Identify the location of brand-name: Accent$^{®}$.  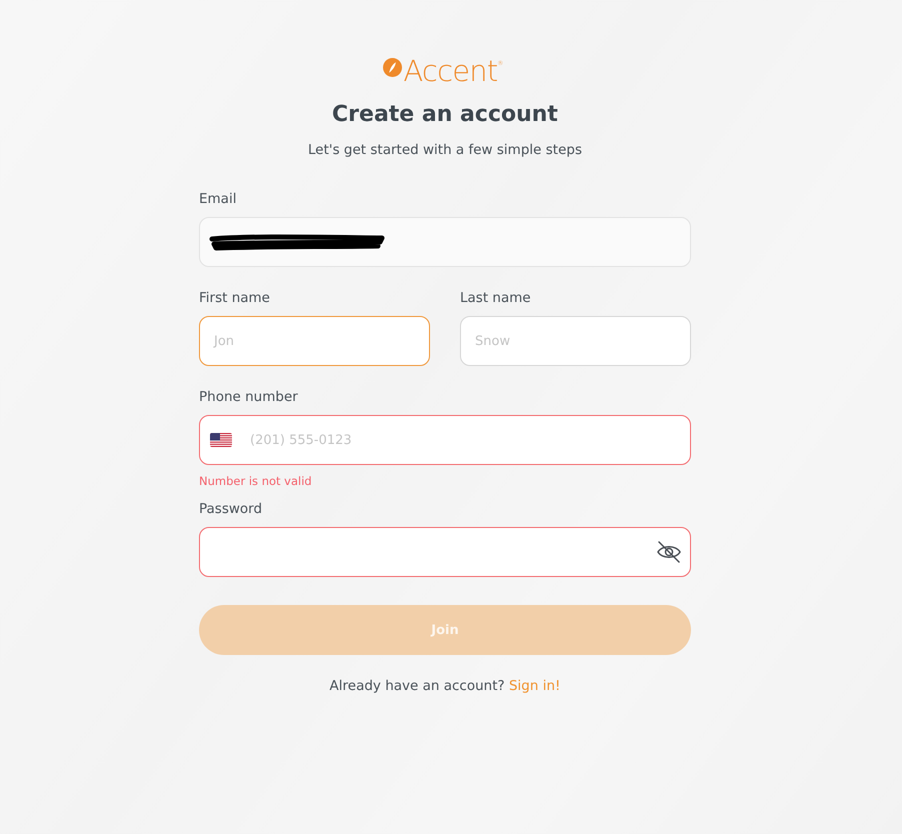
(453, 69).